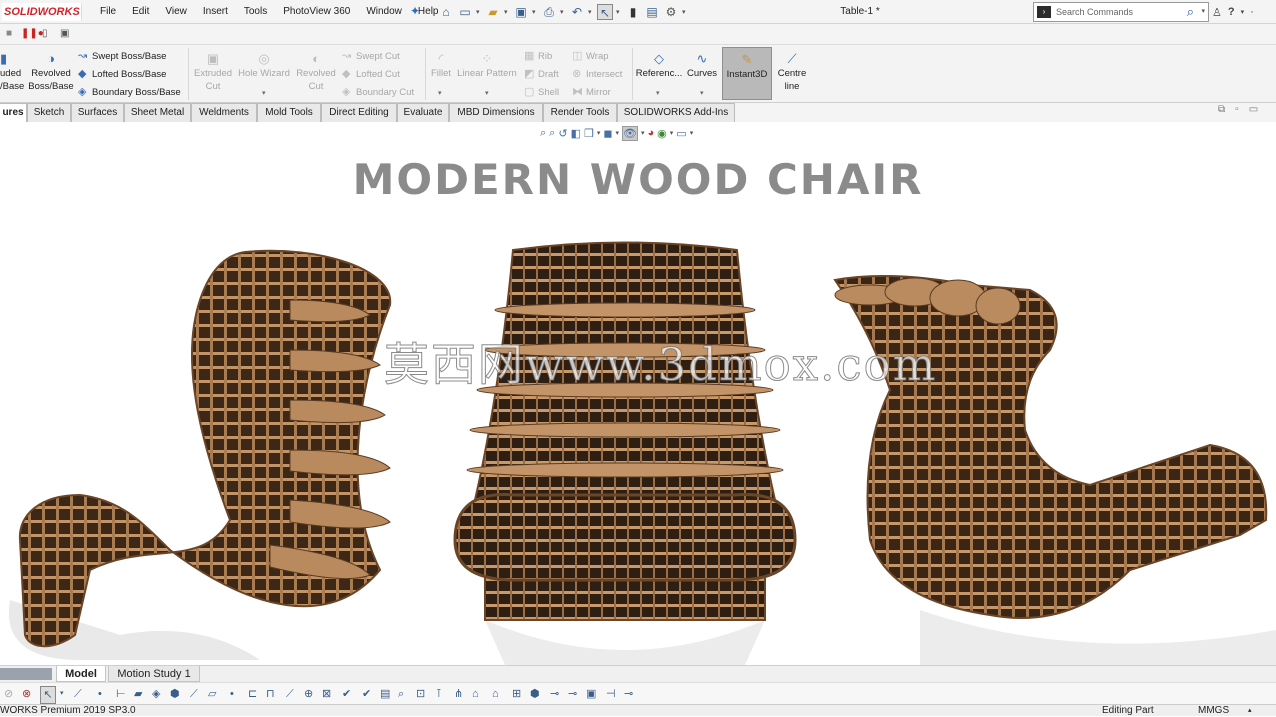  What do you see at coordinates (599, 133) in the screenshot?
I see `view-orientation-dropdown-icon: ▾` at bounding box center [599, 133].